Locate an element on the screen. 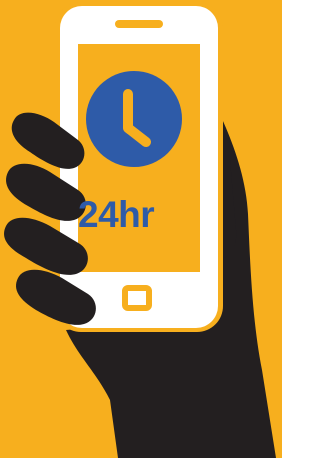  clock-icon is located at coordinates (134, 119).